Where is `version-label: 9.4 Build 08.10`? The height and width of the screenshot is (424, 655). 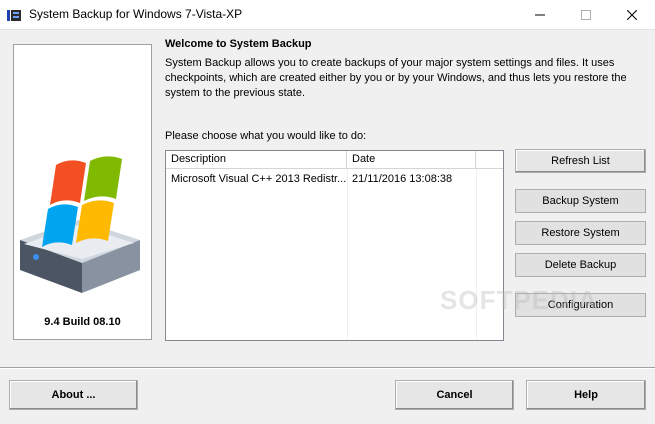 version-label: 9.4 Build 08.10 is located at coordinates (82, 322).